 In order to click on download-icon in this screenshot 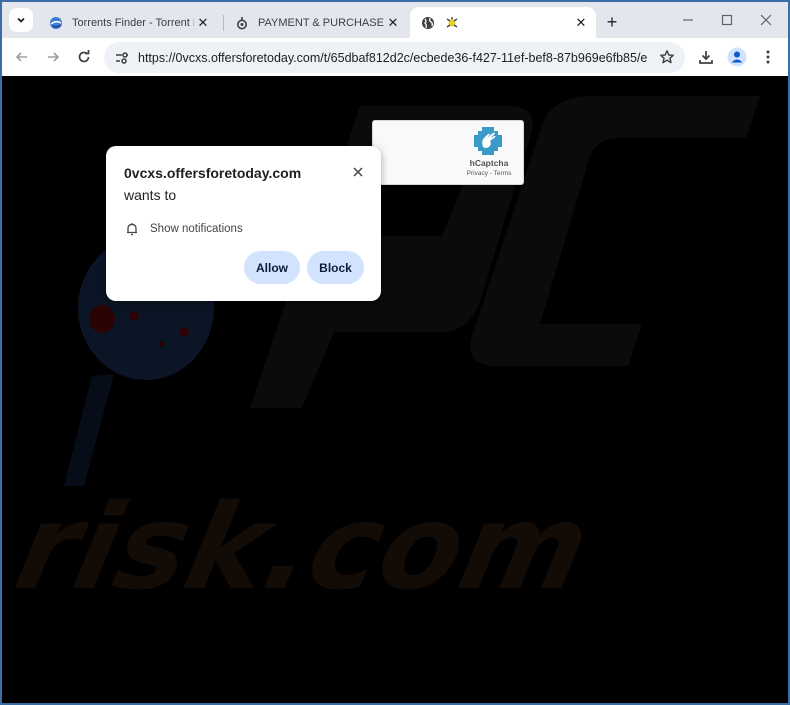, I will do `click(706, 57)`.